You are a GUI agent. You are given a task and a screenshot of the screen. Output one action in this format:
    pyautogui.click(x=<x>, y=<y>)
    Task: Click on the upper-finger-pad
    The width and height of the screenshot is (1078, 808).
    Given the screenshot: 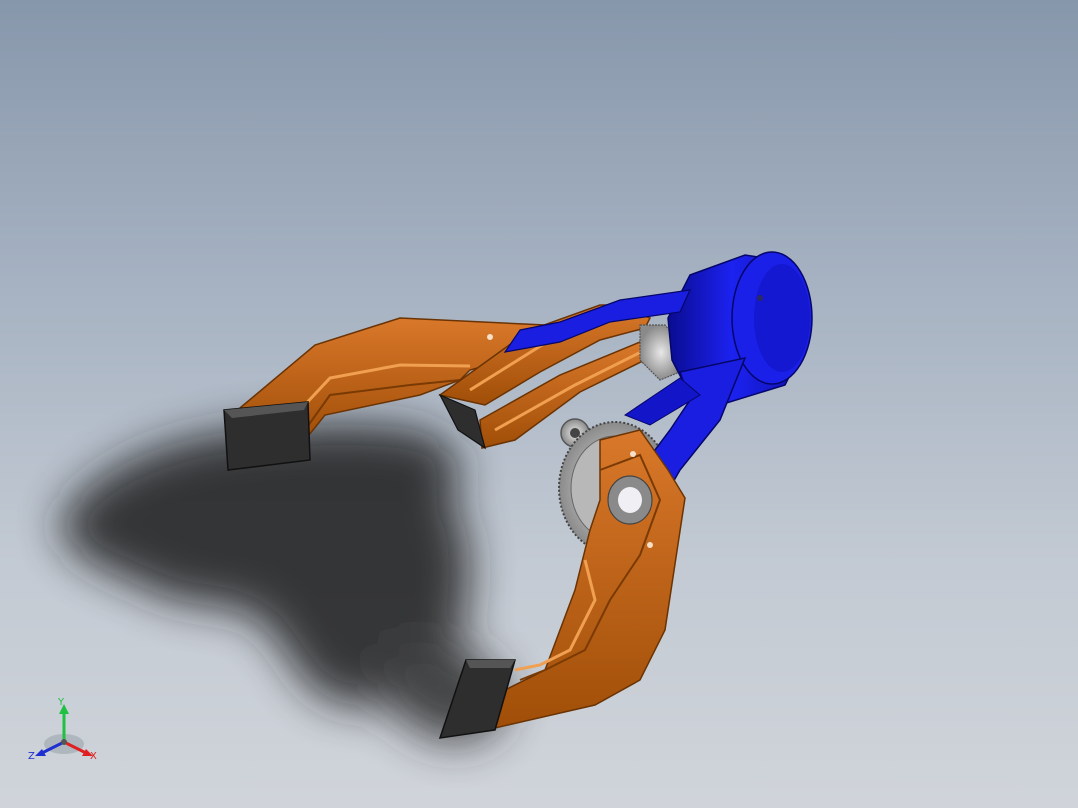 What is the action you would take?
    pyautogui.click(x=267, y=436)
    